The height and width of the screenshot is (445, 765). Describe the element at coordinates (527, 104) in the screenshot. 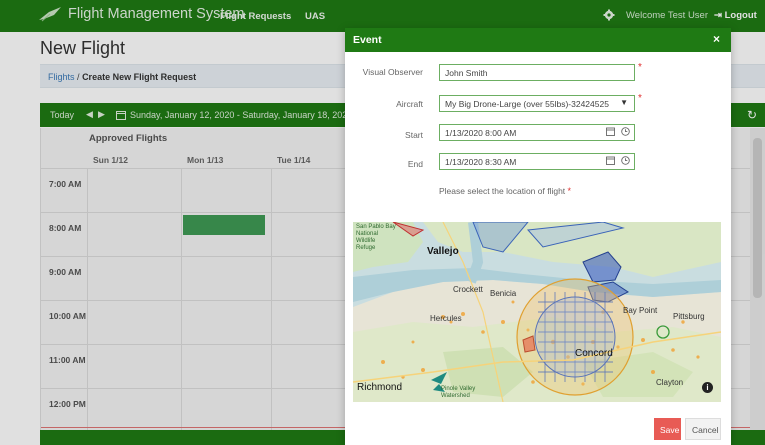

I see `aircraft-selected-value: My Big Drone-Large (over 55lbs)-32424525` at that location.